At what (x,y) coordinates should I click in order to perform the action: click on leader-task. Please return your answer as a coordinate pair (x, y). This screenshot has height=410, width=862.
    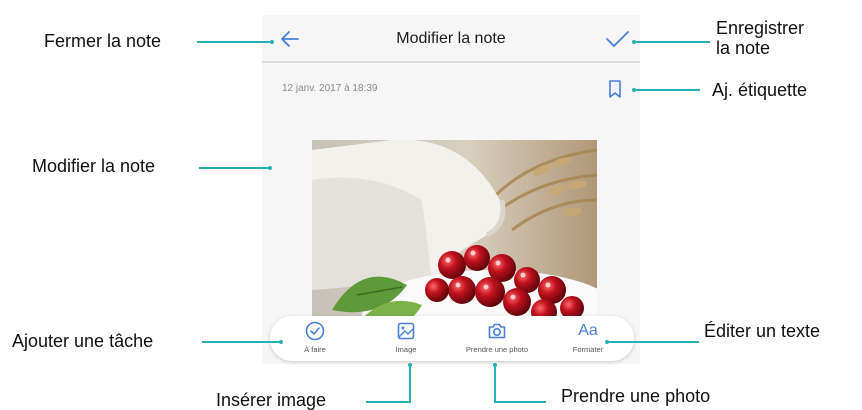
    Looking at the image, I should click on (241, 342).